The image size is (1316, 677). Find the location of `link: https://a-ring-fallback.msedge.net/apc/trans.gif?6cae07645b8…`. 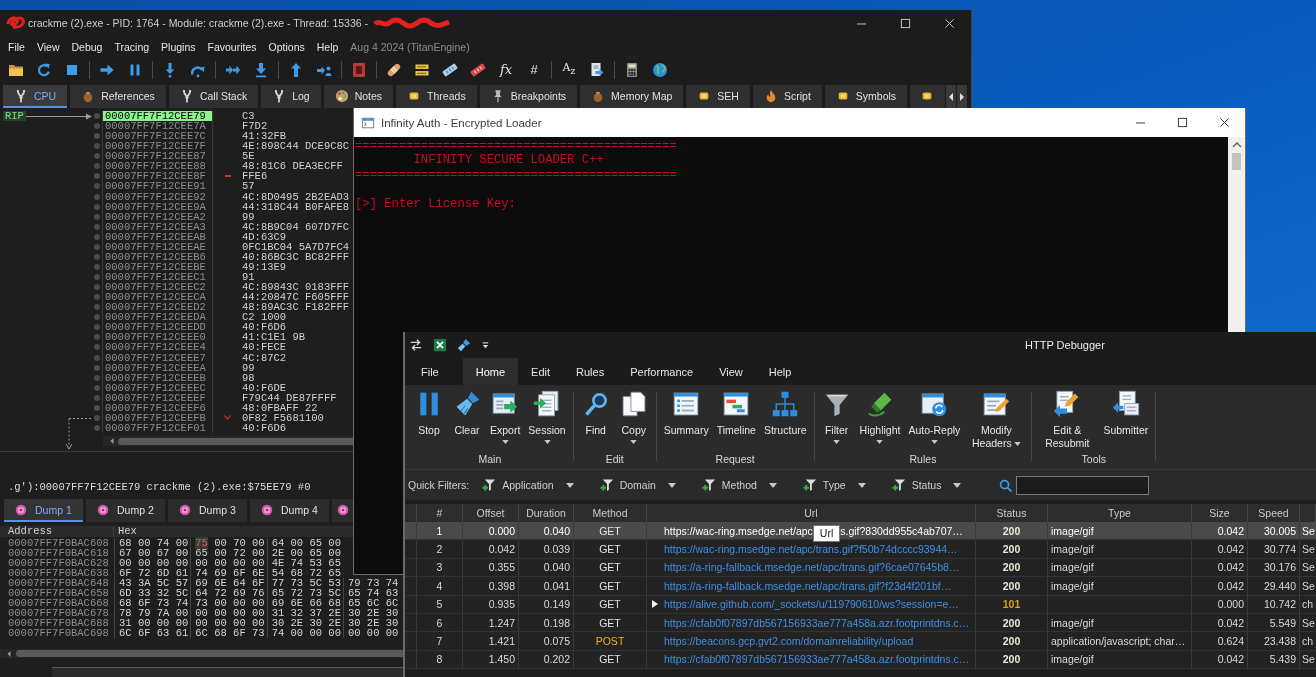

link: https://a-ring-fallback.msedge.net/apc/trans.gif?6cae07645b8… is located at coordinates (812, 567).